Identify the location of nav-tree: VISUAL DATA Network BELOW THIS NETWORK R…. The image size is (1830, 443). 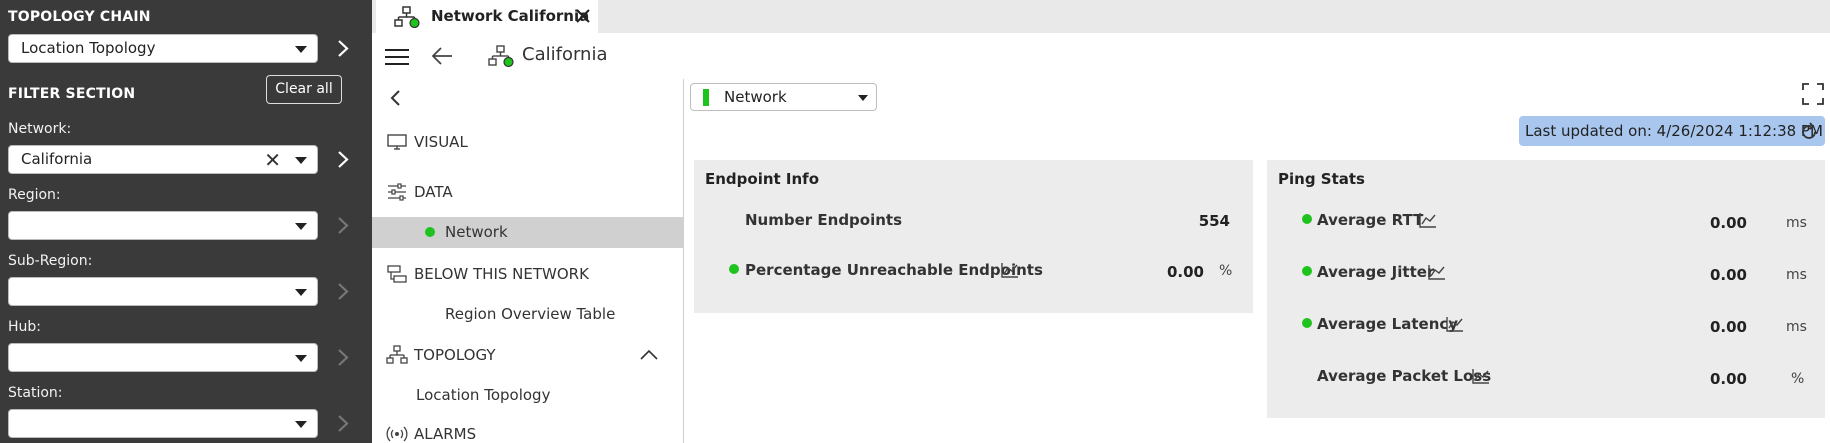
(528, 261).